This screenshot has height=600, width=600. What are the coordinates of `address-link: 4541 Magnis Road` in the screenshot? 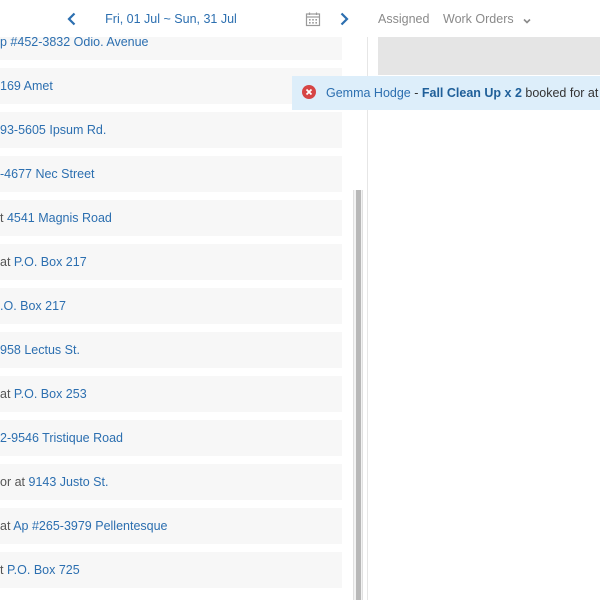 It's located at (59, 218).